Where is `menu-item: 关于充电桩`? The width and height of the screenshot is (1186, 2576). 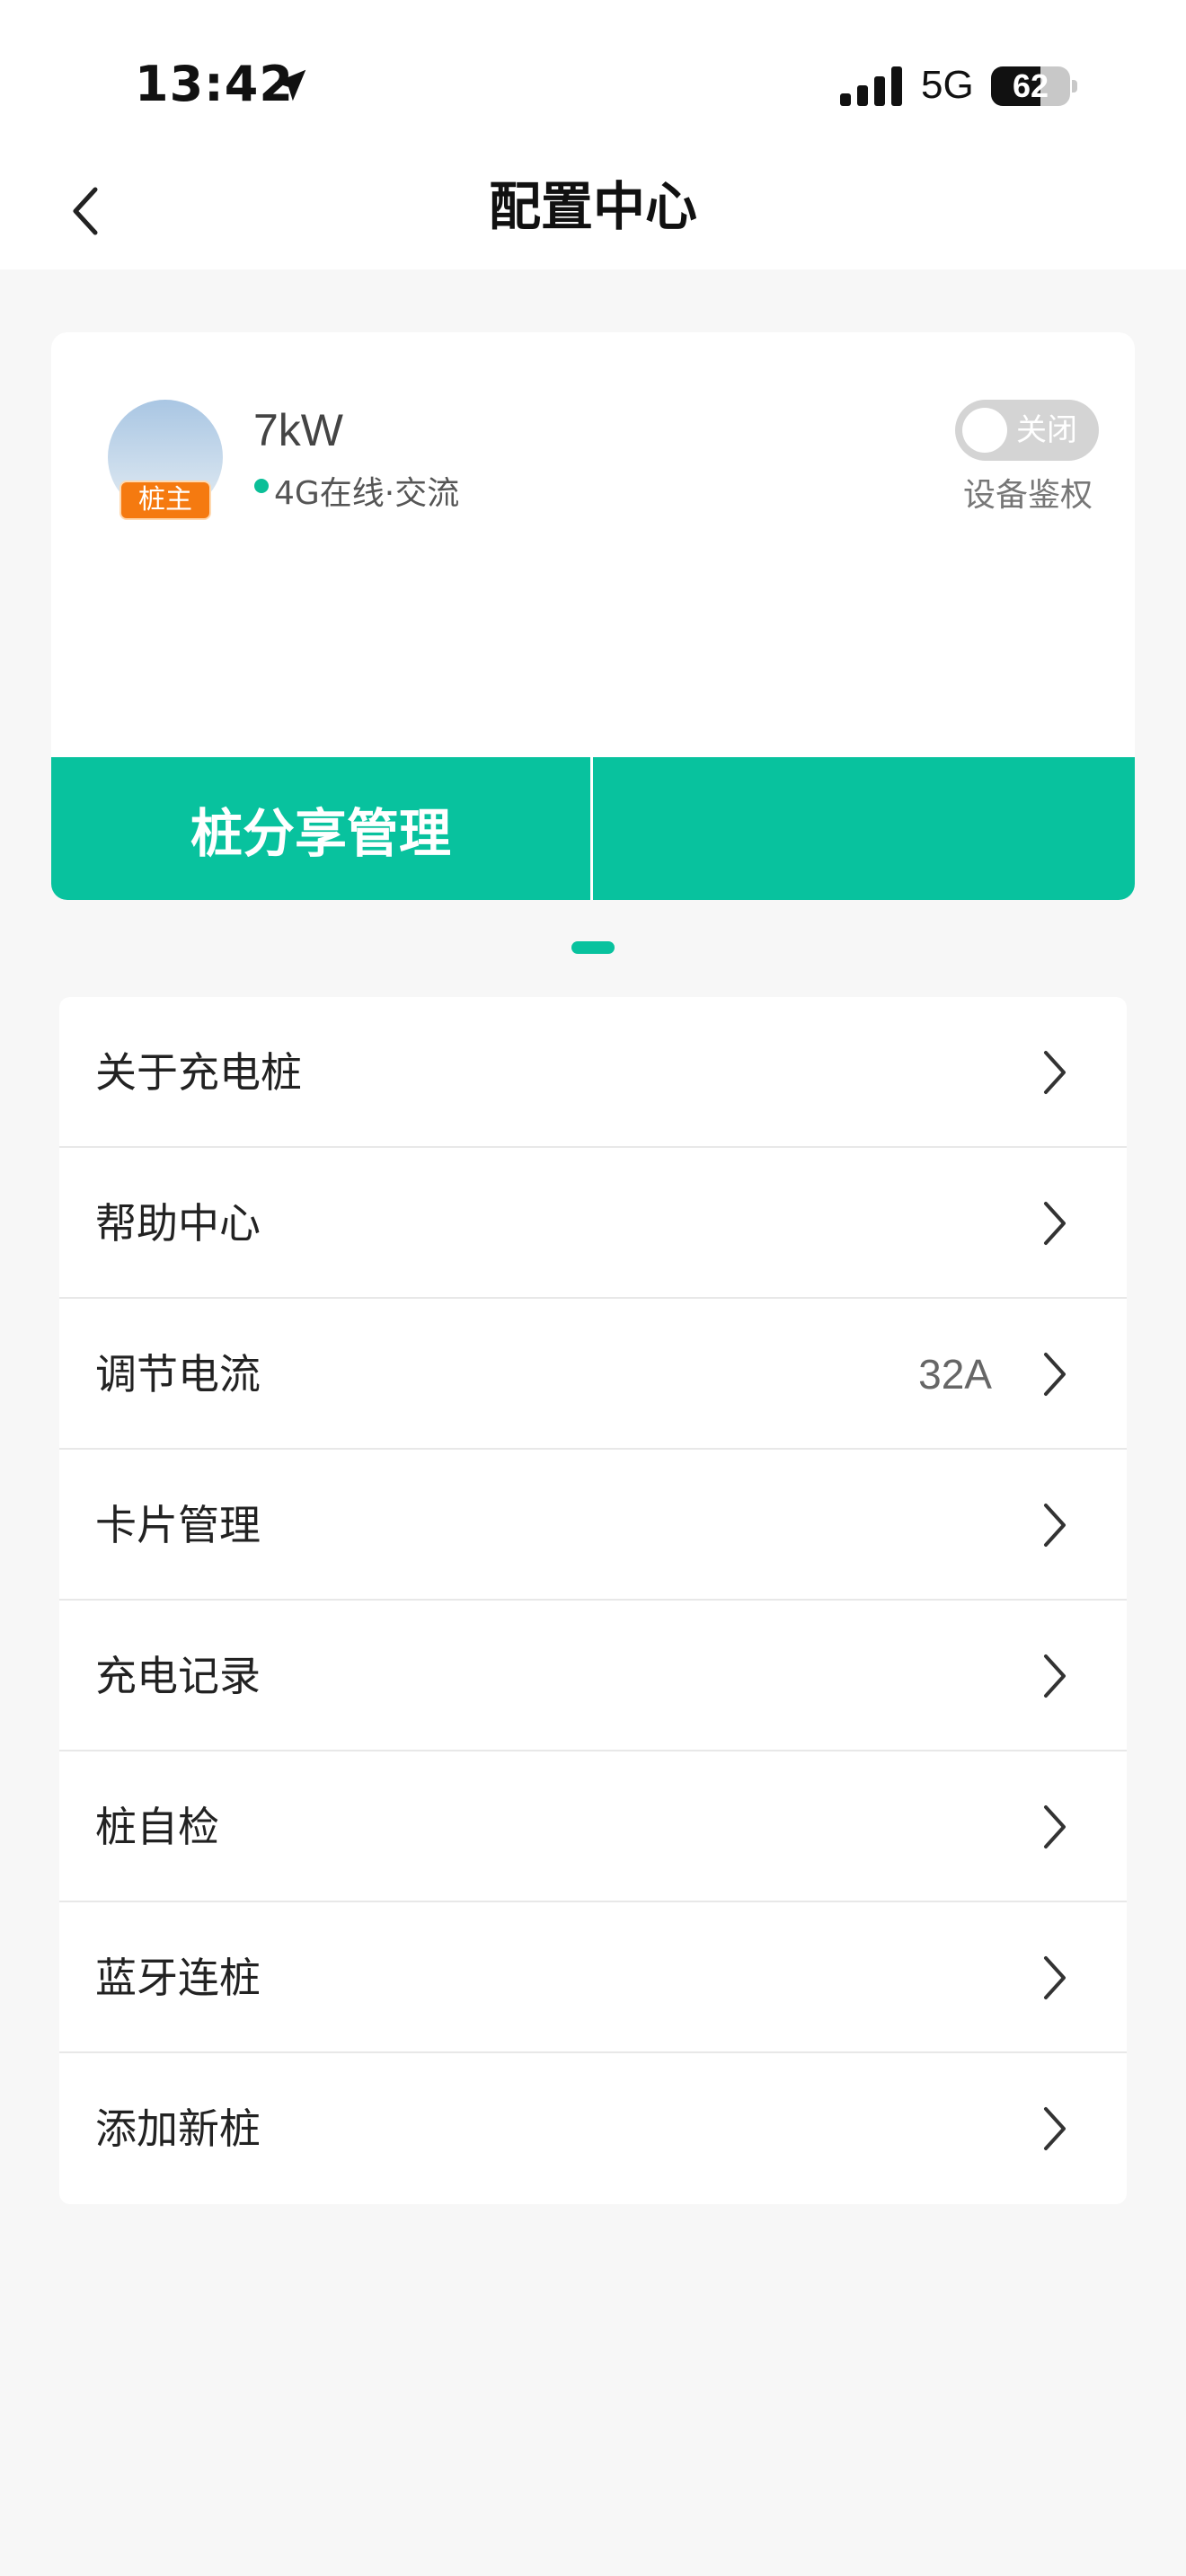 menu-item: 关于充电桩 is located at coordinates (593, 1072).